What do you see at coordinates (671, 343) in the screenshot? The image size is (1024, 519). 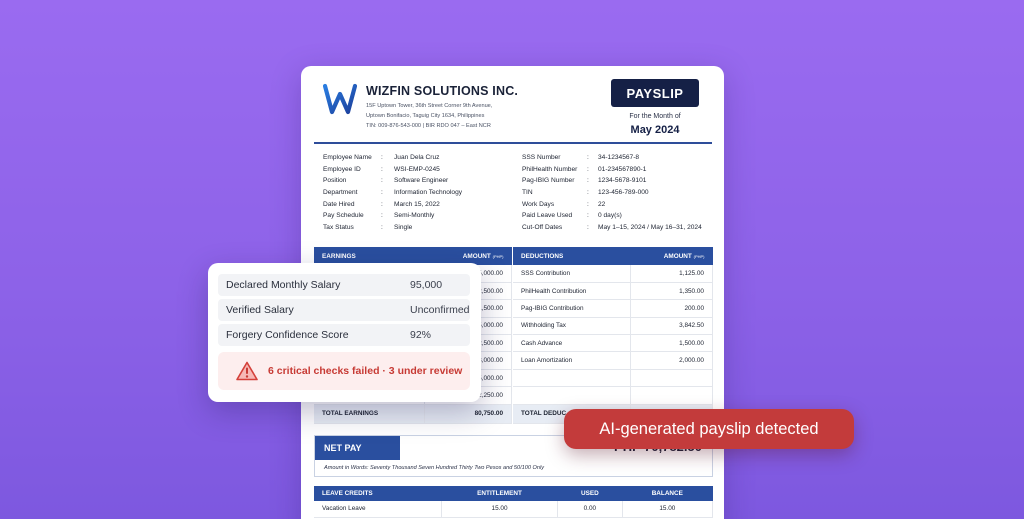 I see `deduction-amount: 1,500.00` at bounding box center [671, 343].